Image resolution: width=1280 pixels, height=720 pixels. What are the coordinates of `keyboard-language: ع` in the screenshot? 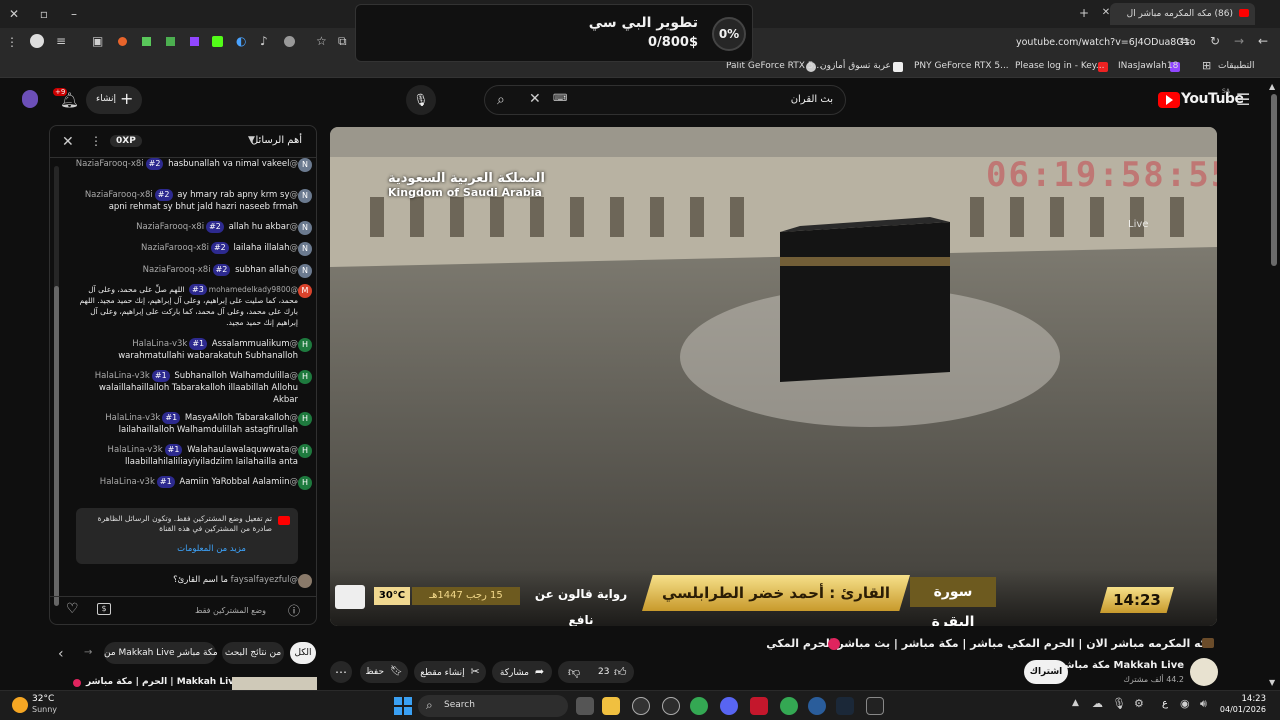 It's located at (1165, 703).